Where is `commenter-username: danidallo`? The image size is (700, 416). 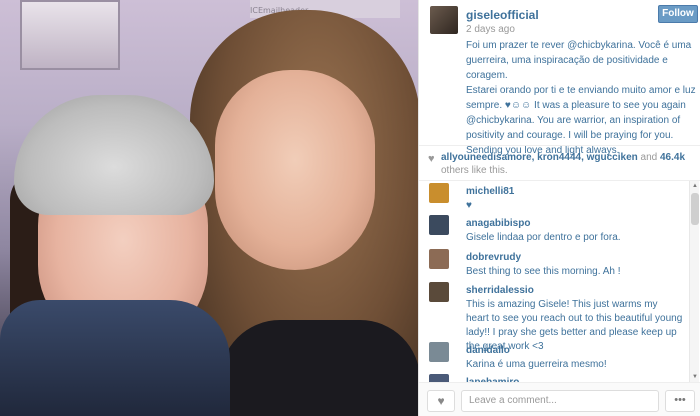 commenter-username: danidallo is located at coordinates (574, 351).